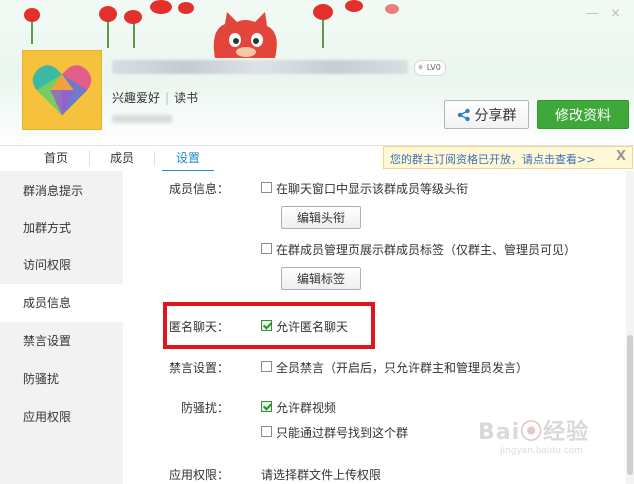 This screenshot has height=484, width=634. Describe the element at coordinates (321, 278) in the screenshot. I see `edit-tags-button: 编辑标签` at that location.